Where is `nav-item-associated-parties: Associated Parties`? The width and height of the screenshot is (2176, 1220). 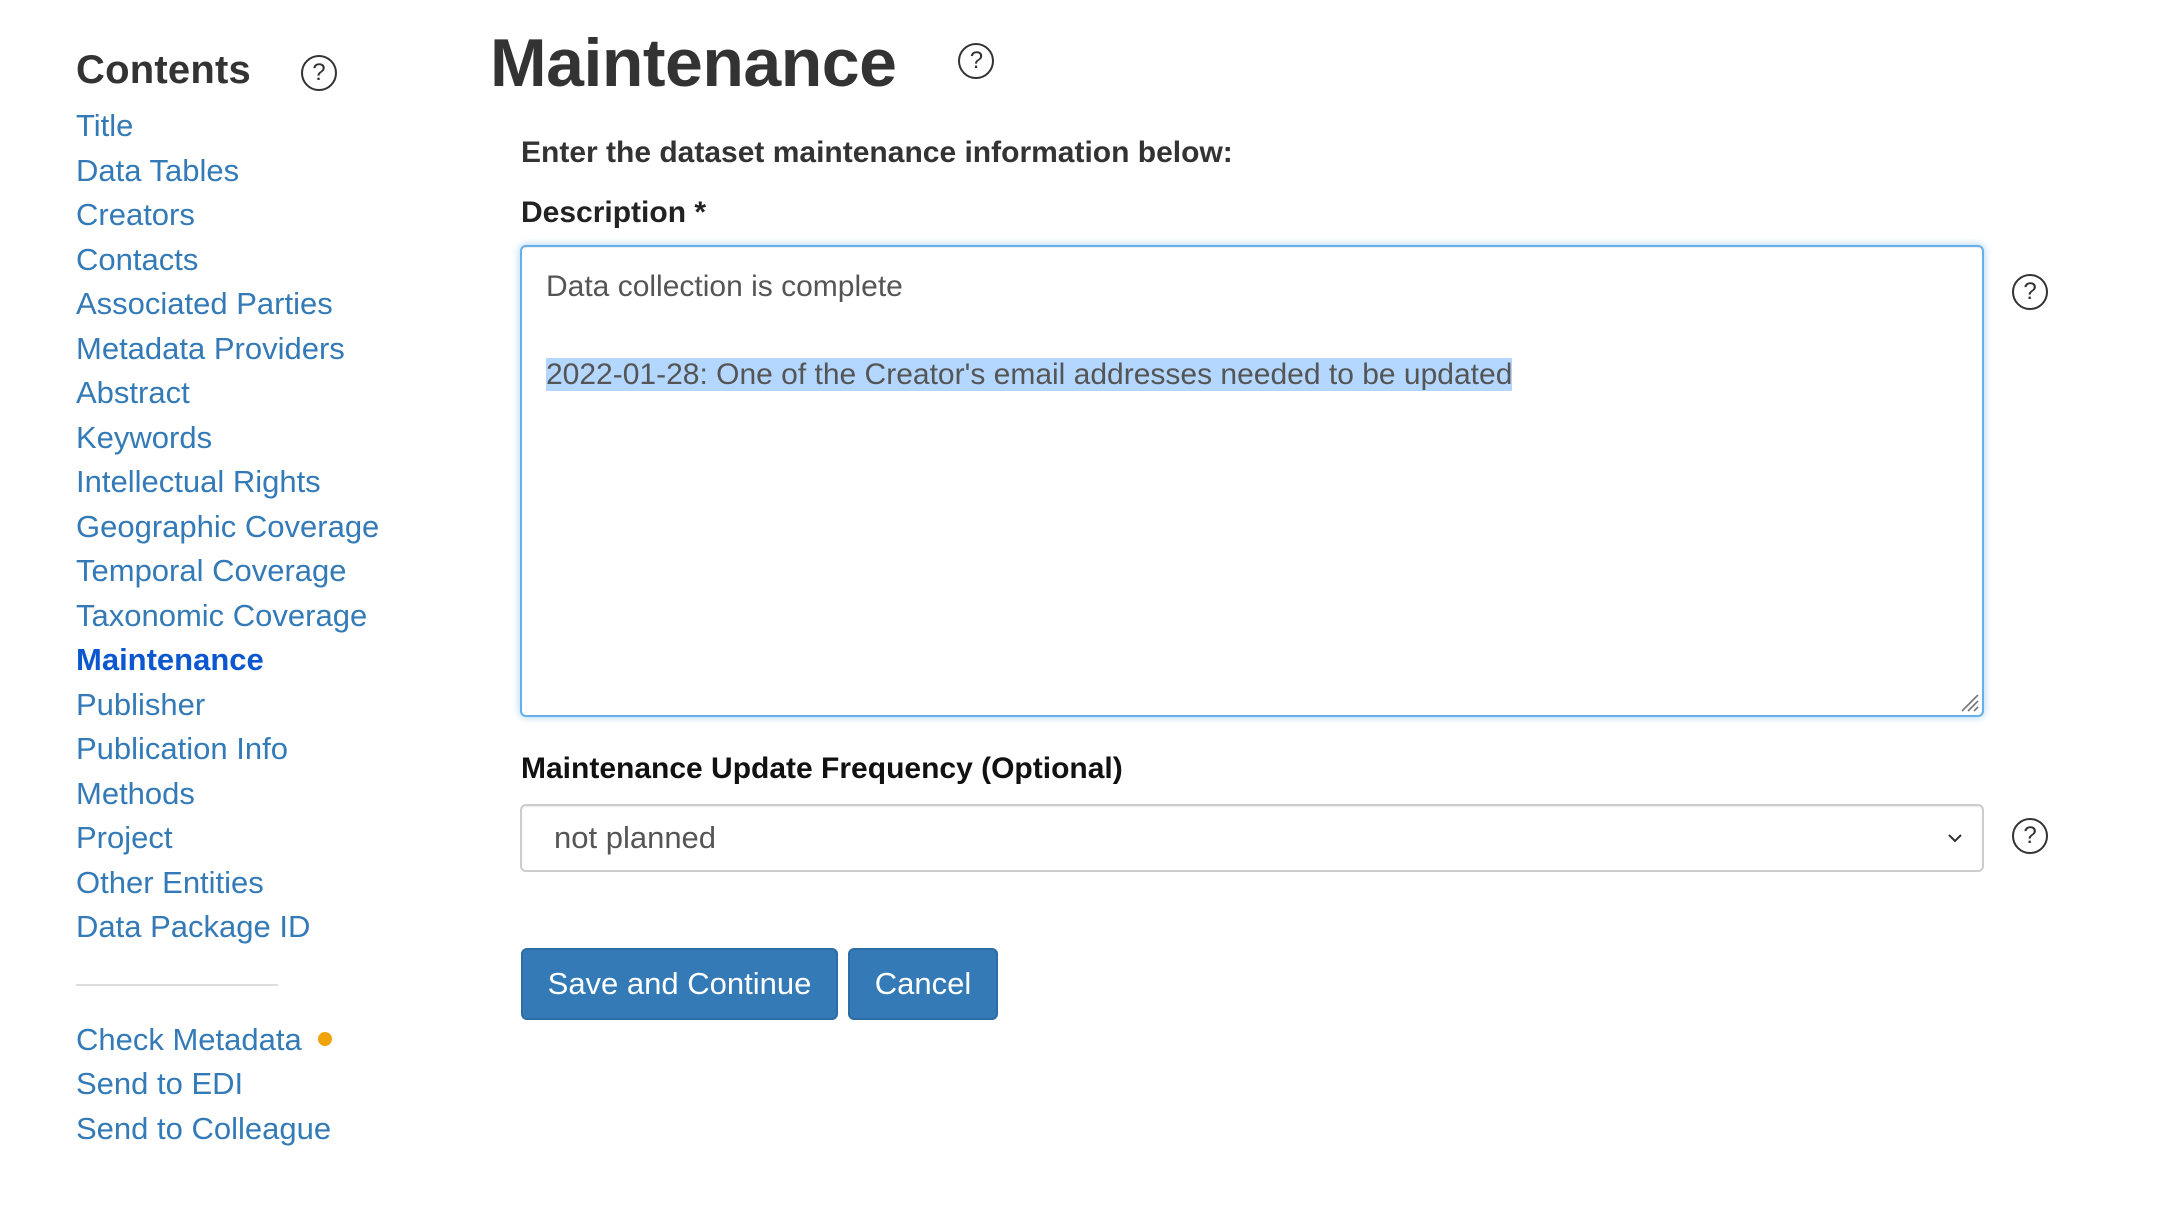 nav-item-associated-parties: Associated Parties is located at coordinates (256, 304).